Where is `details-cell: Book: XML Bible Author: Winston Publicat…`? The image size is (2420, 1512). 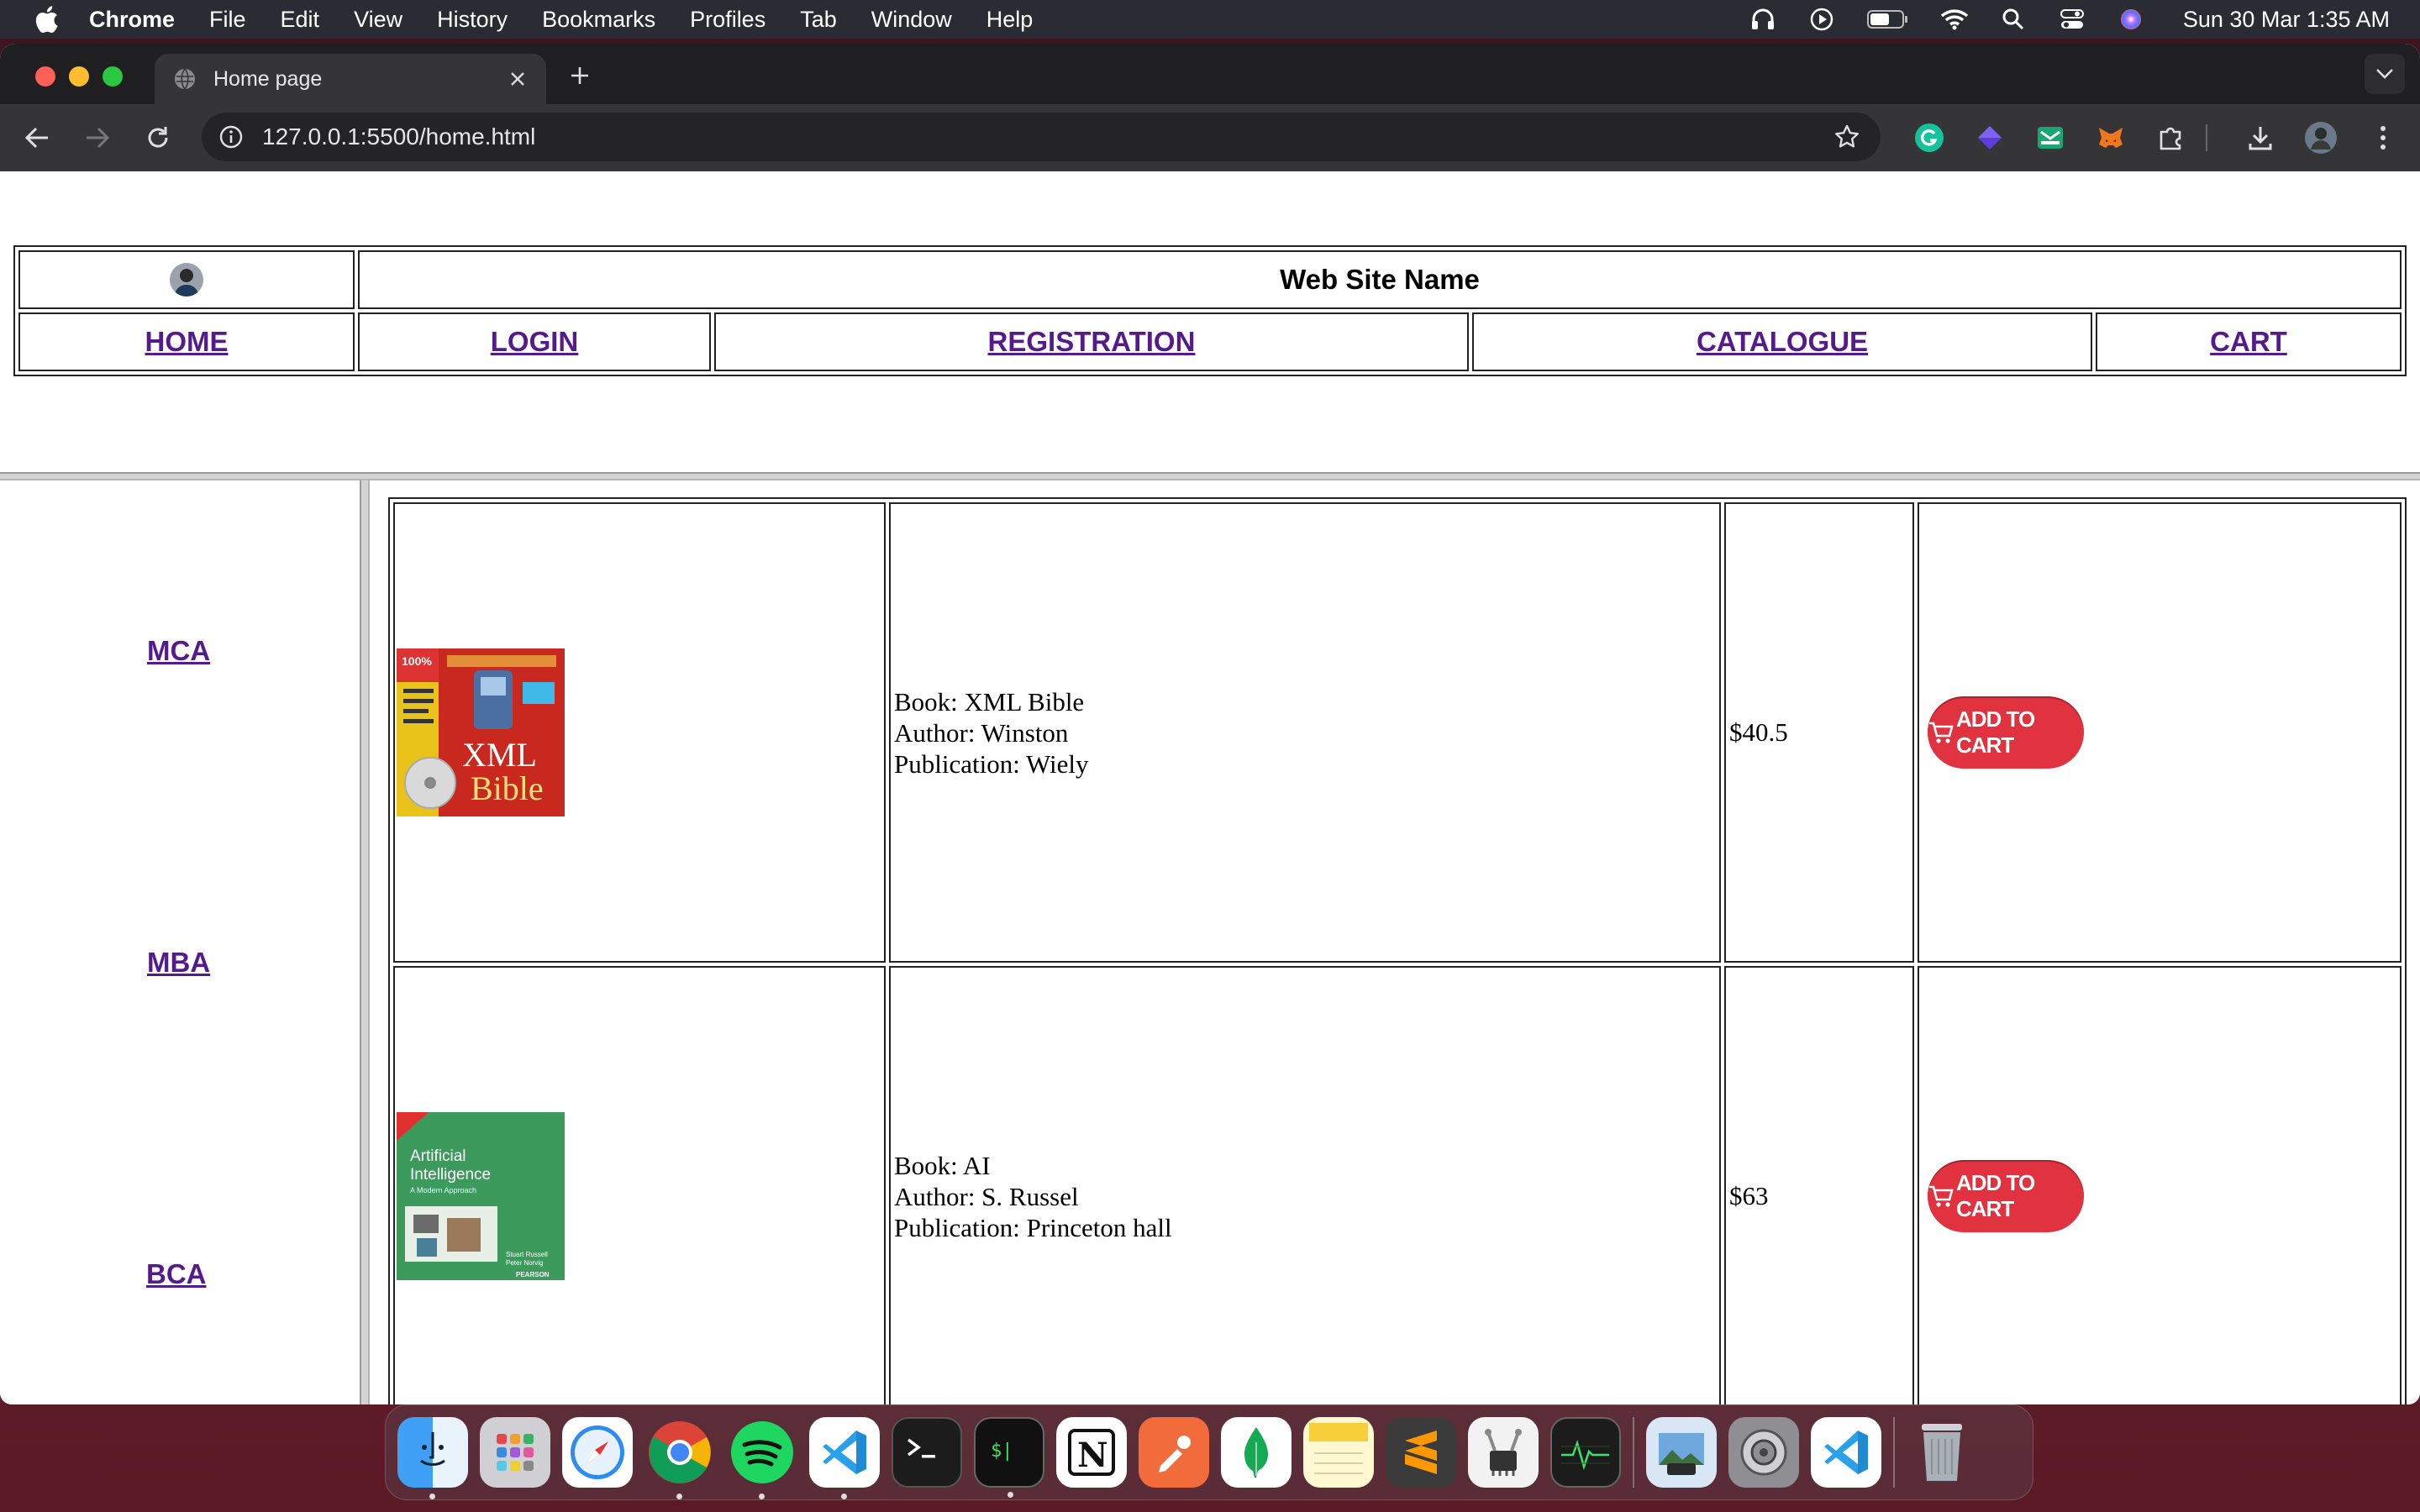 details-cell: Book: XML Bible Author: Winston Publicat… is located at coordinates (1305, 732).